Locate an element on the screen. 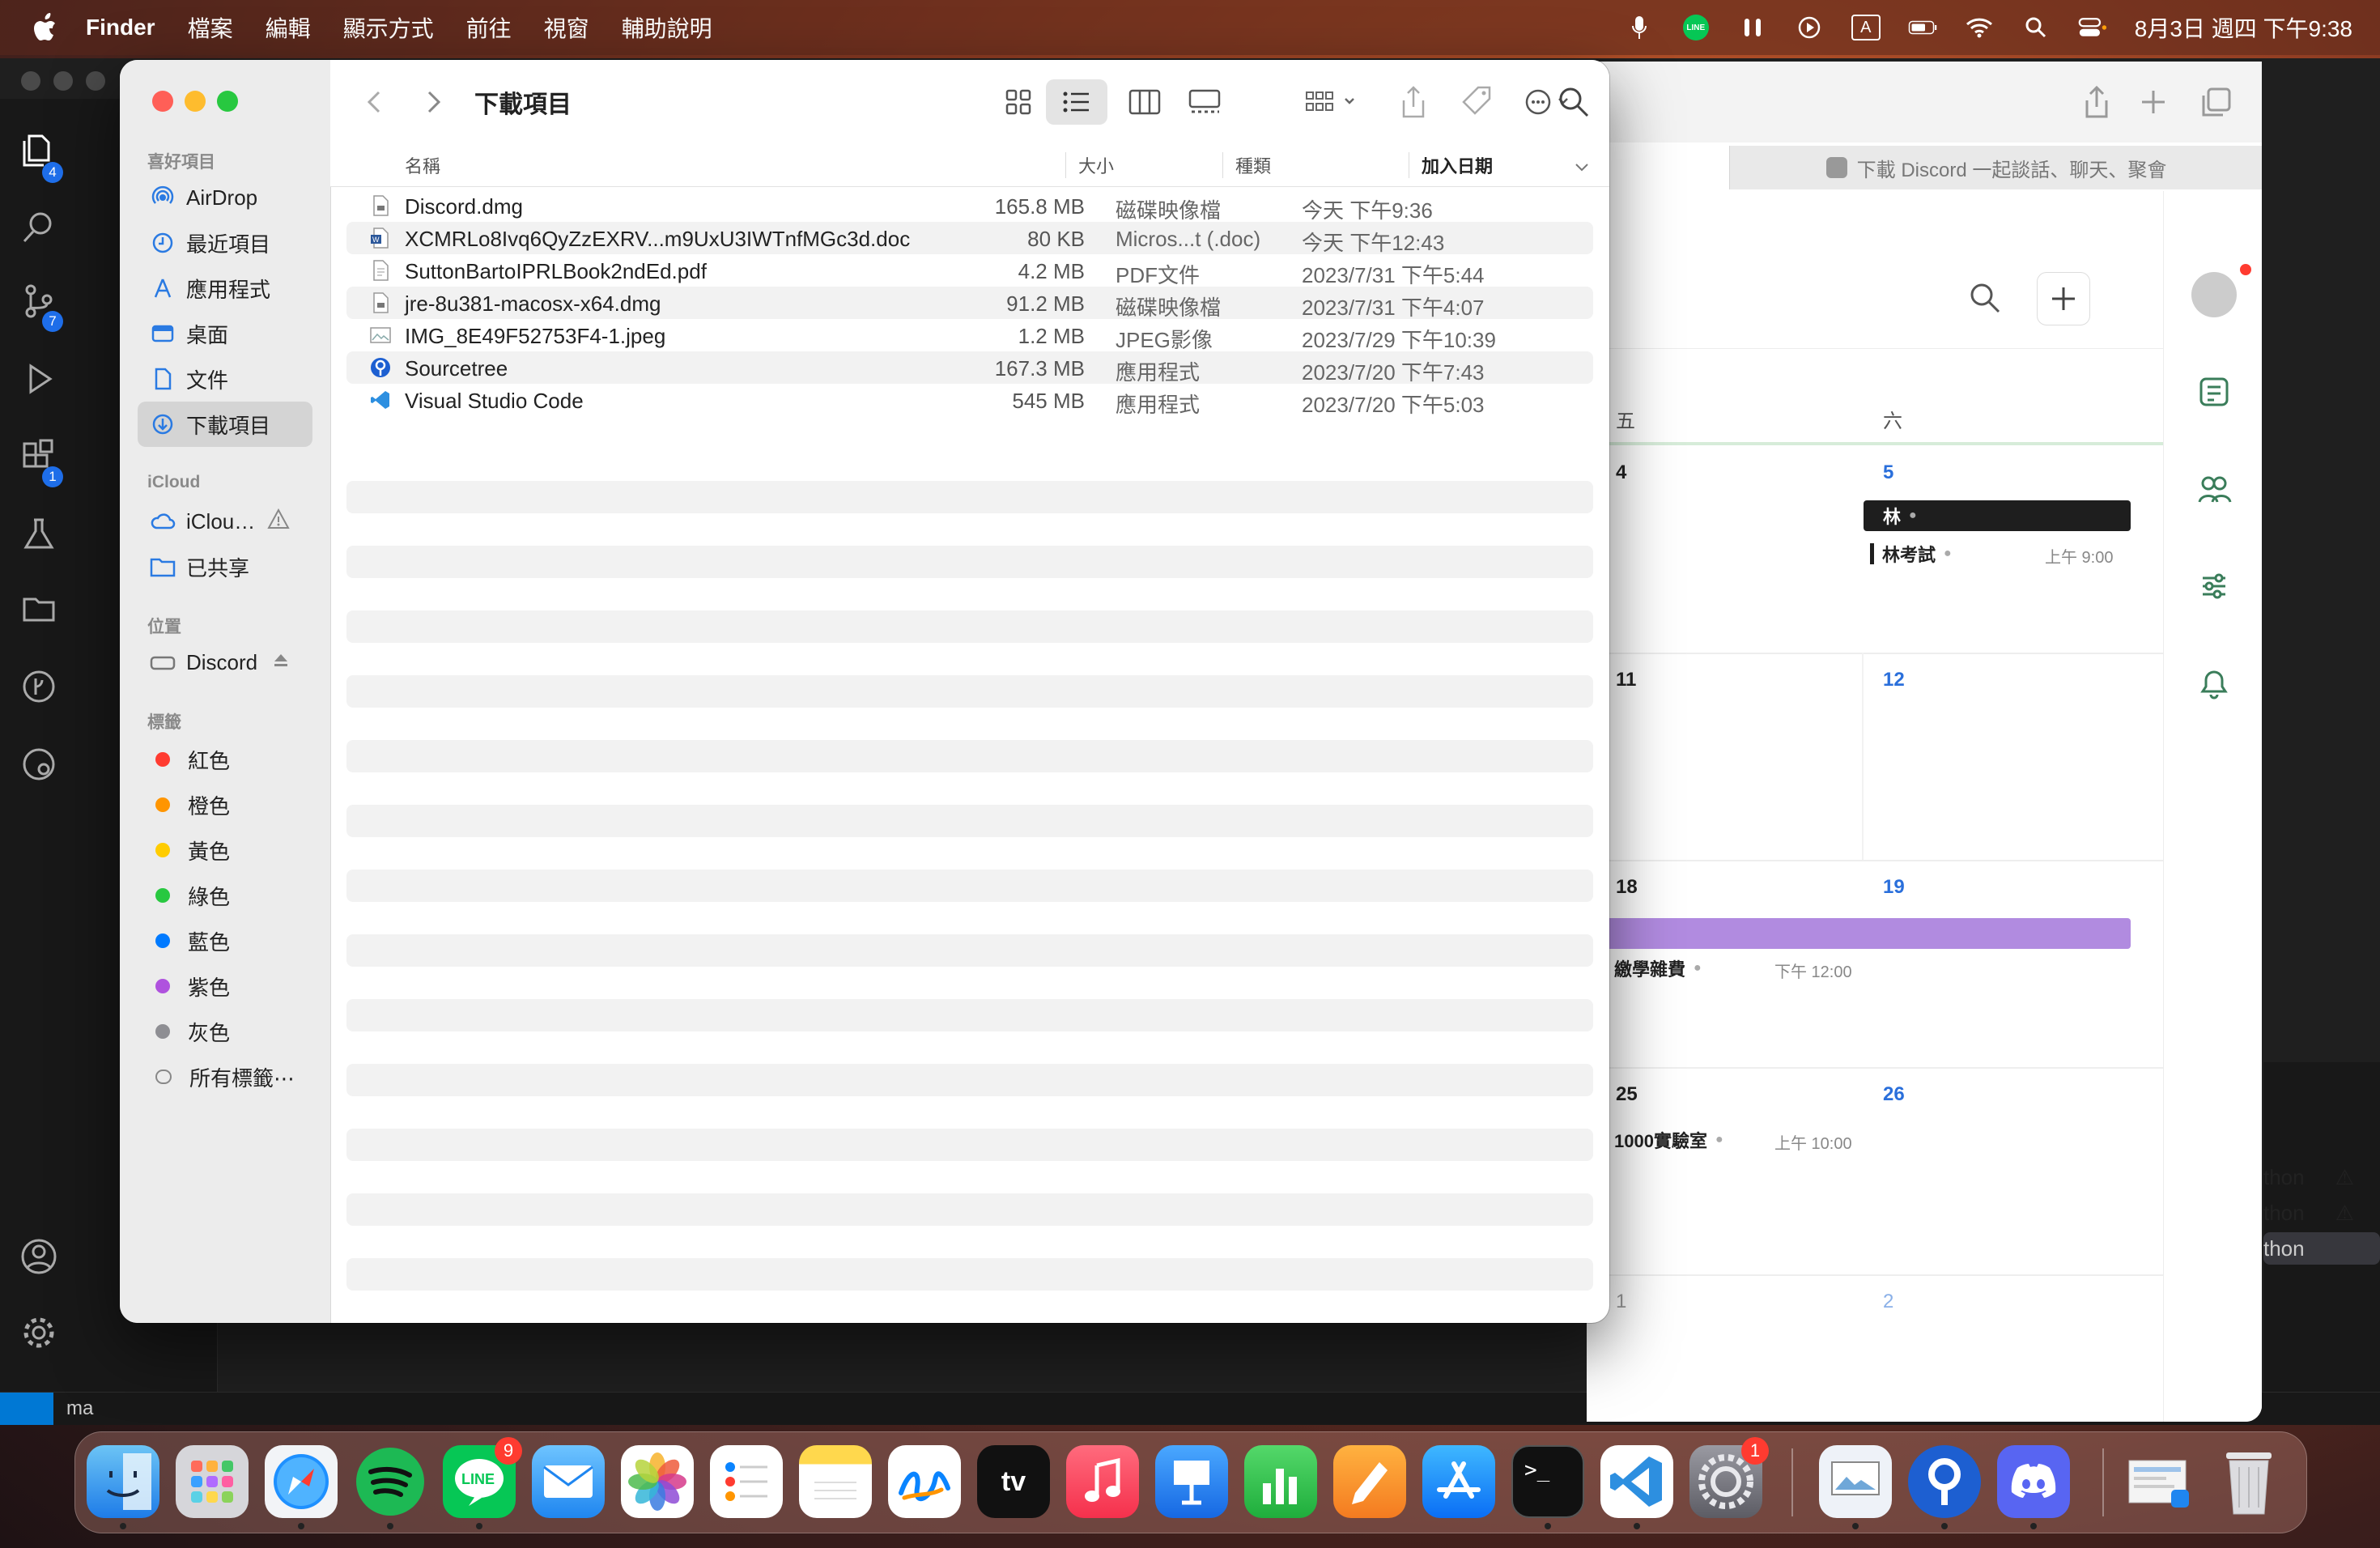 The image size is (2380, 1548). day-number: 12 is located at coordinates (1894, 680).